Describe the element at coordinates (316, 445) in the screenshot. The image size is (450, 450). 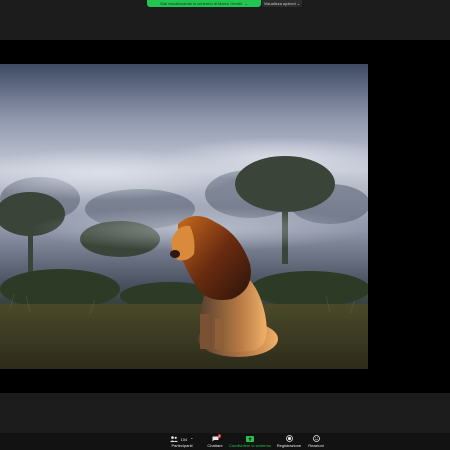
I see `reactions-label: Reazioni` at that location.